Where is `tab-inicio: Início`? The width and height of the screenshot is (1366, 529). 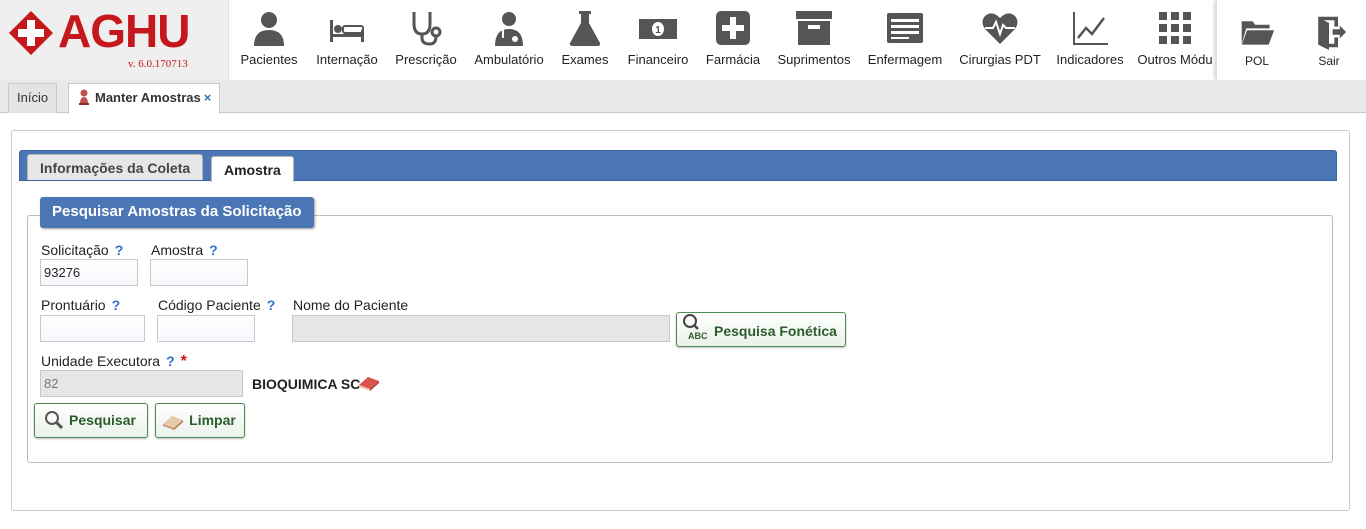 tab-inicio: Início is located at coordinates (33, 98).